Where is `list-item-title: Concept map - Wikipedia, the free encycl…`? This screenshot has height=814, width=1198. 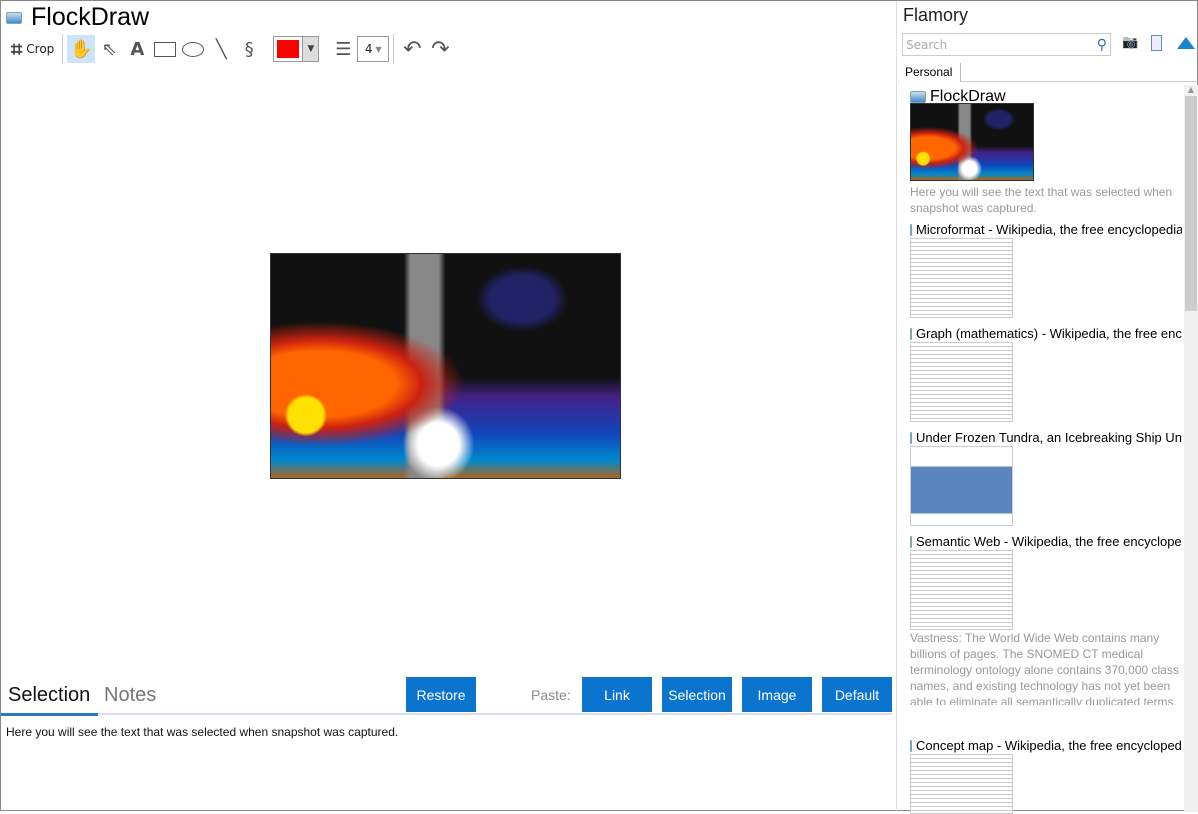 list-item-title: Concept map - Wikipedia, the free encycl… is located at coordinates (1046, 745).